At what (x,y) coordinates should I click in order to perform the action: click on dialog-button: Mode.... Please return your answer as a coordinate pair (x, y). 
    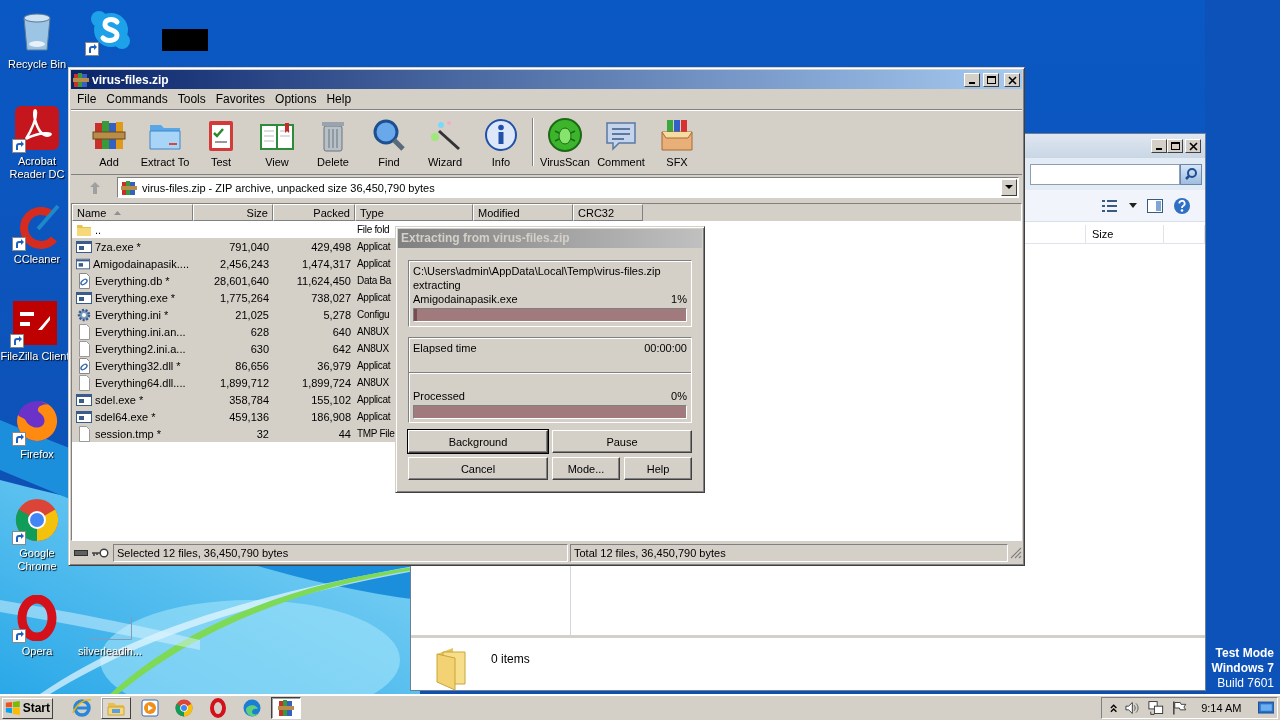
    Looking at the image, I should click on (586, 468).